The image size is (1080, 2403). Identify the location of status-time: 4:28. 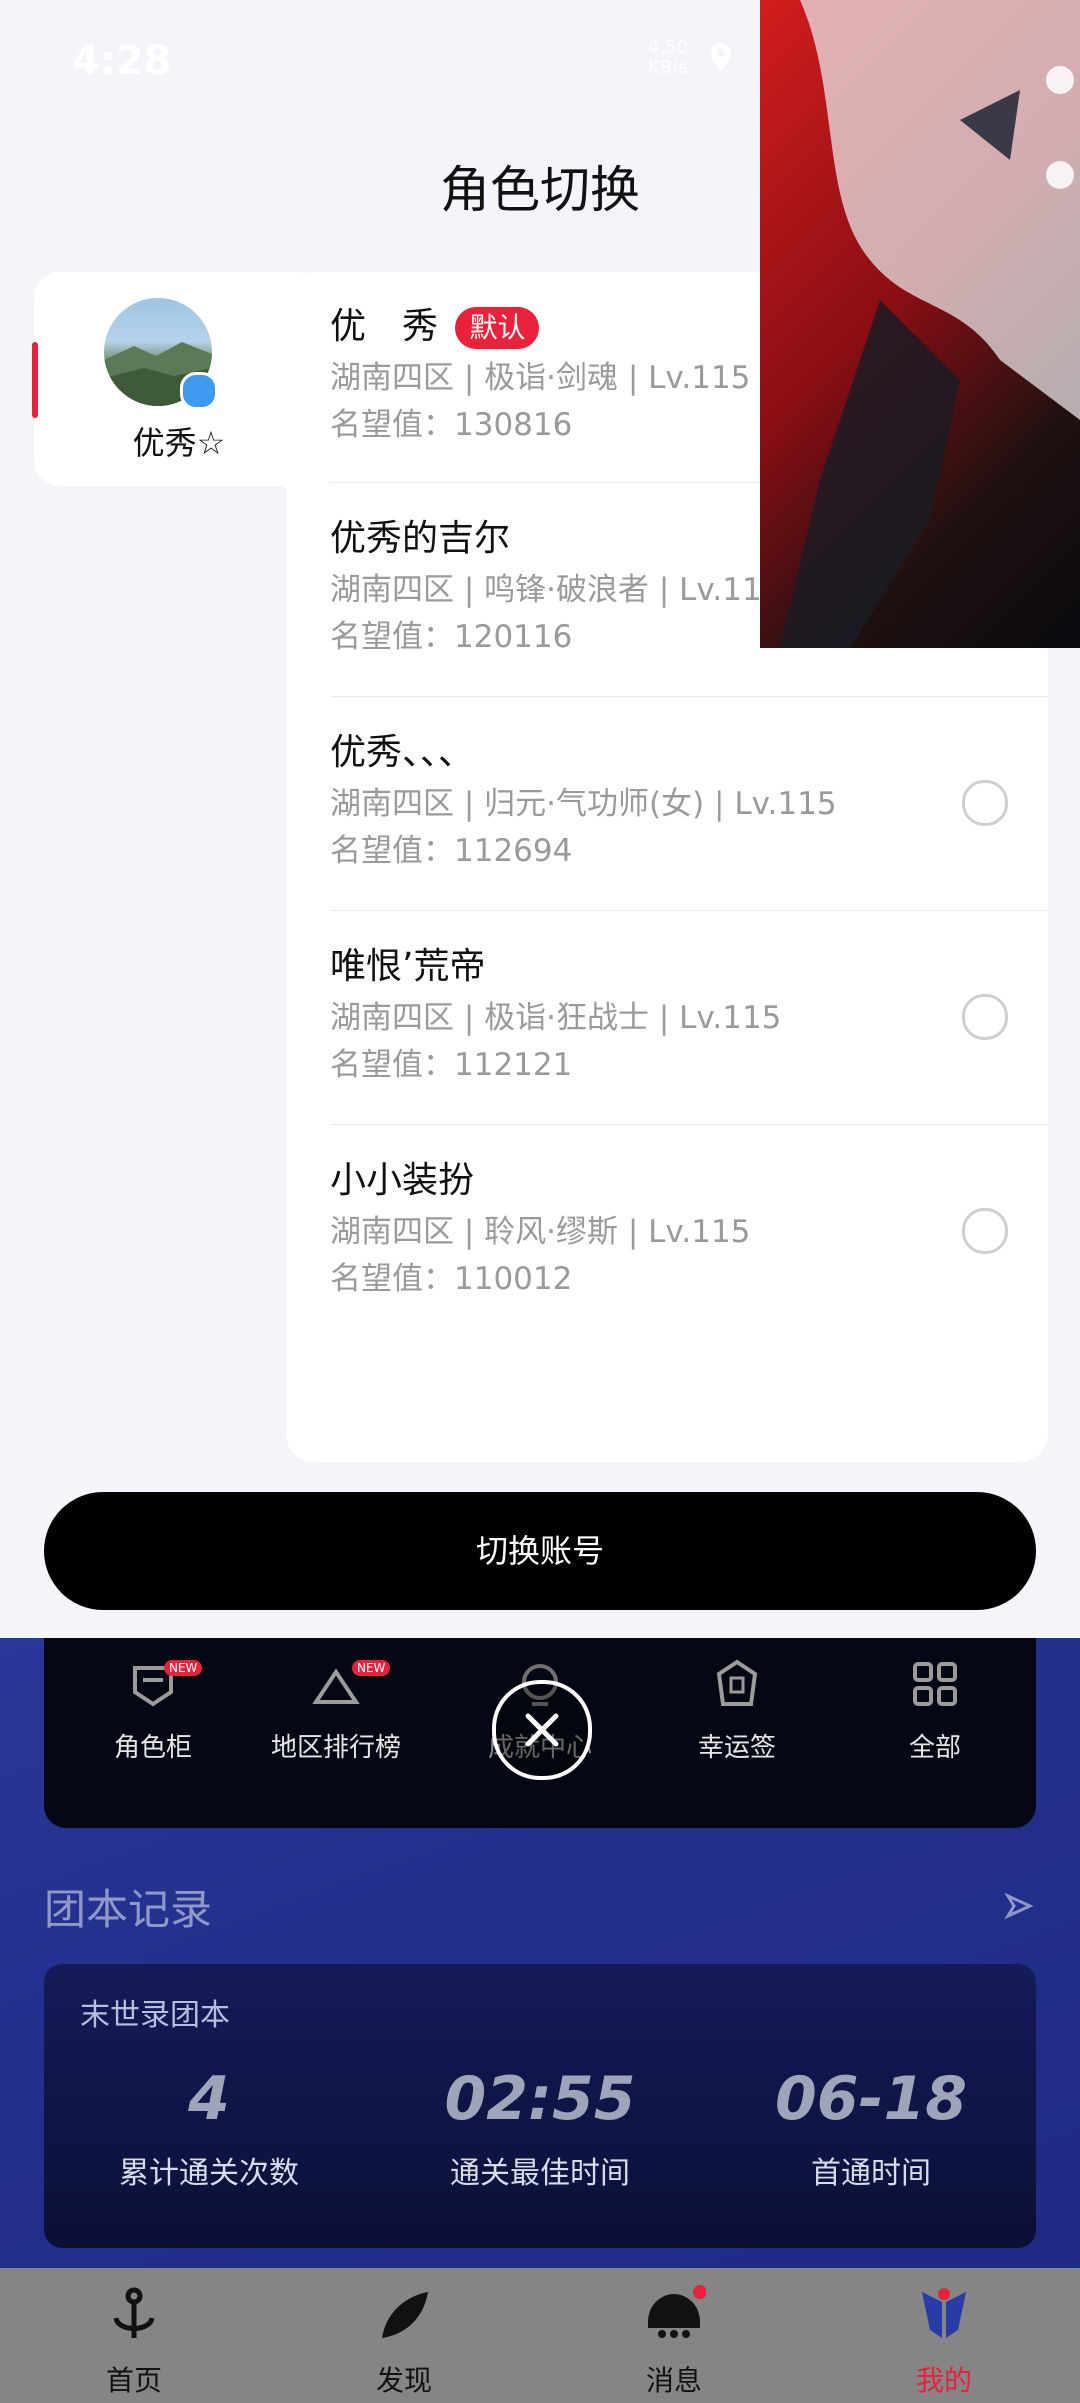
(122, 61).